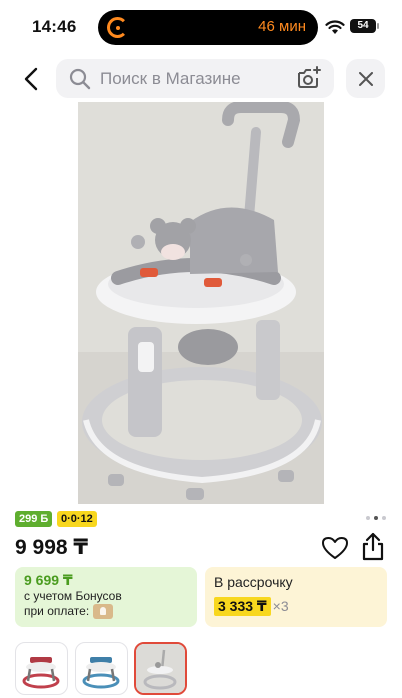 The width and height of the screenshot is (402, 698). I want to click on favorite-heart-icon, so click(335, 548).